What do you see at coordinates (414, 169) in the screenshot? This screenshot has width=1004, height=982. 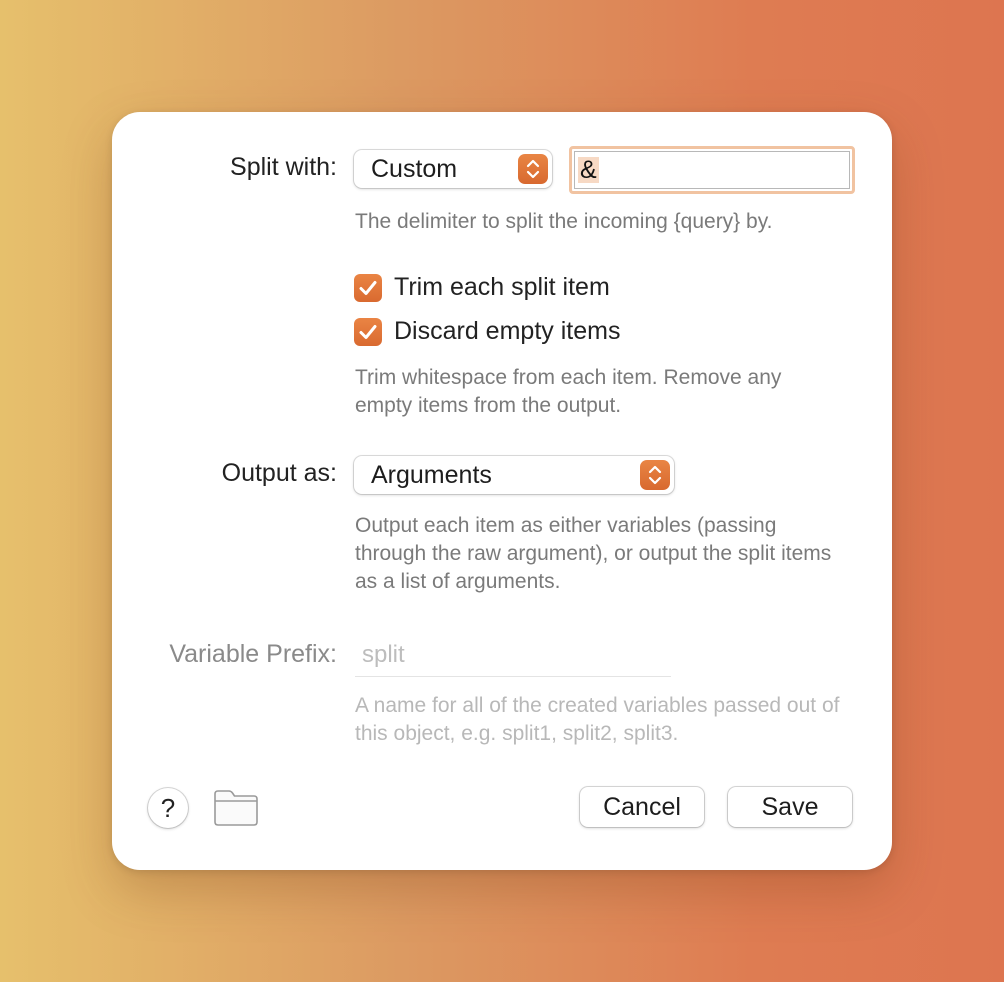 I see `split-with-value: Custom` at bounding box center [414, 169].